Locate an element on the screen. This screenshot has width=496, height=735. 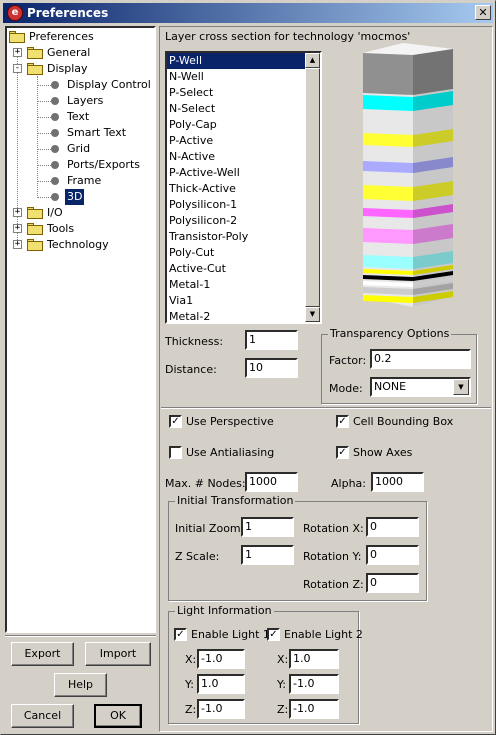
transparency-options-title: Transparency Options is located at coordinates (390, 333).